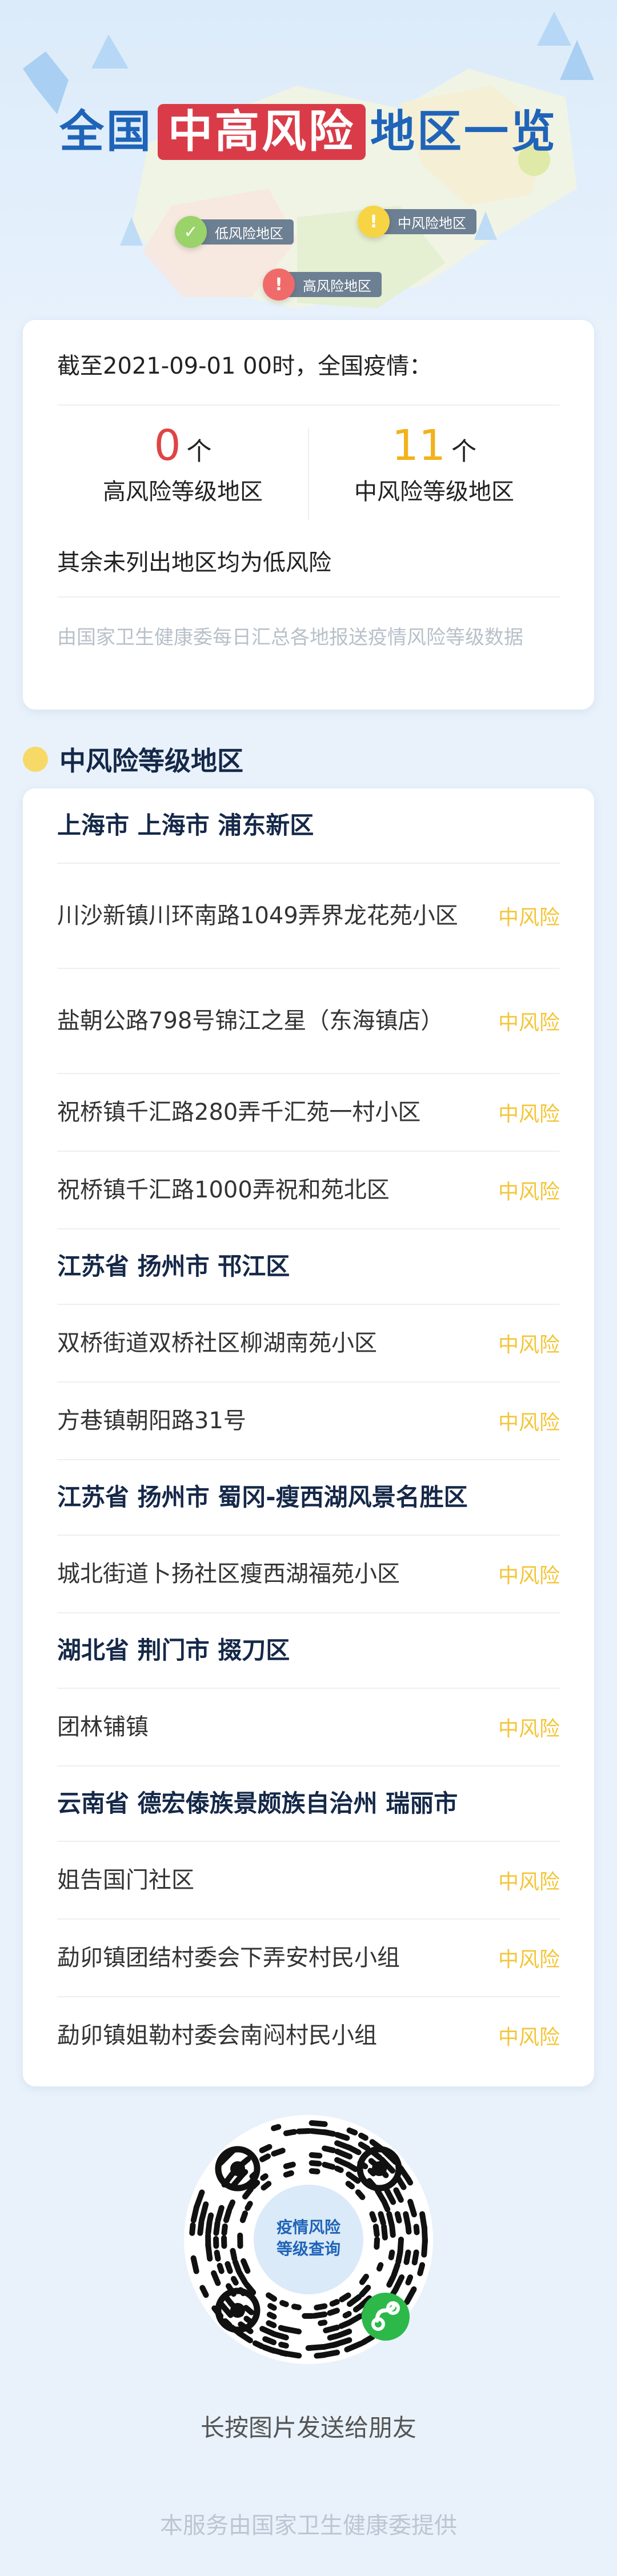  I want to click on location-name: 祝桥镇千汇路1000弄祝和苑北区, so click(224, 1190).